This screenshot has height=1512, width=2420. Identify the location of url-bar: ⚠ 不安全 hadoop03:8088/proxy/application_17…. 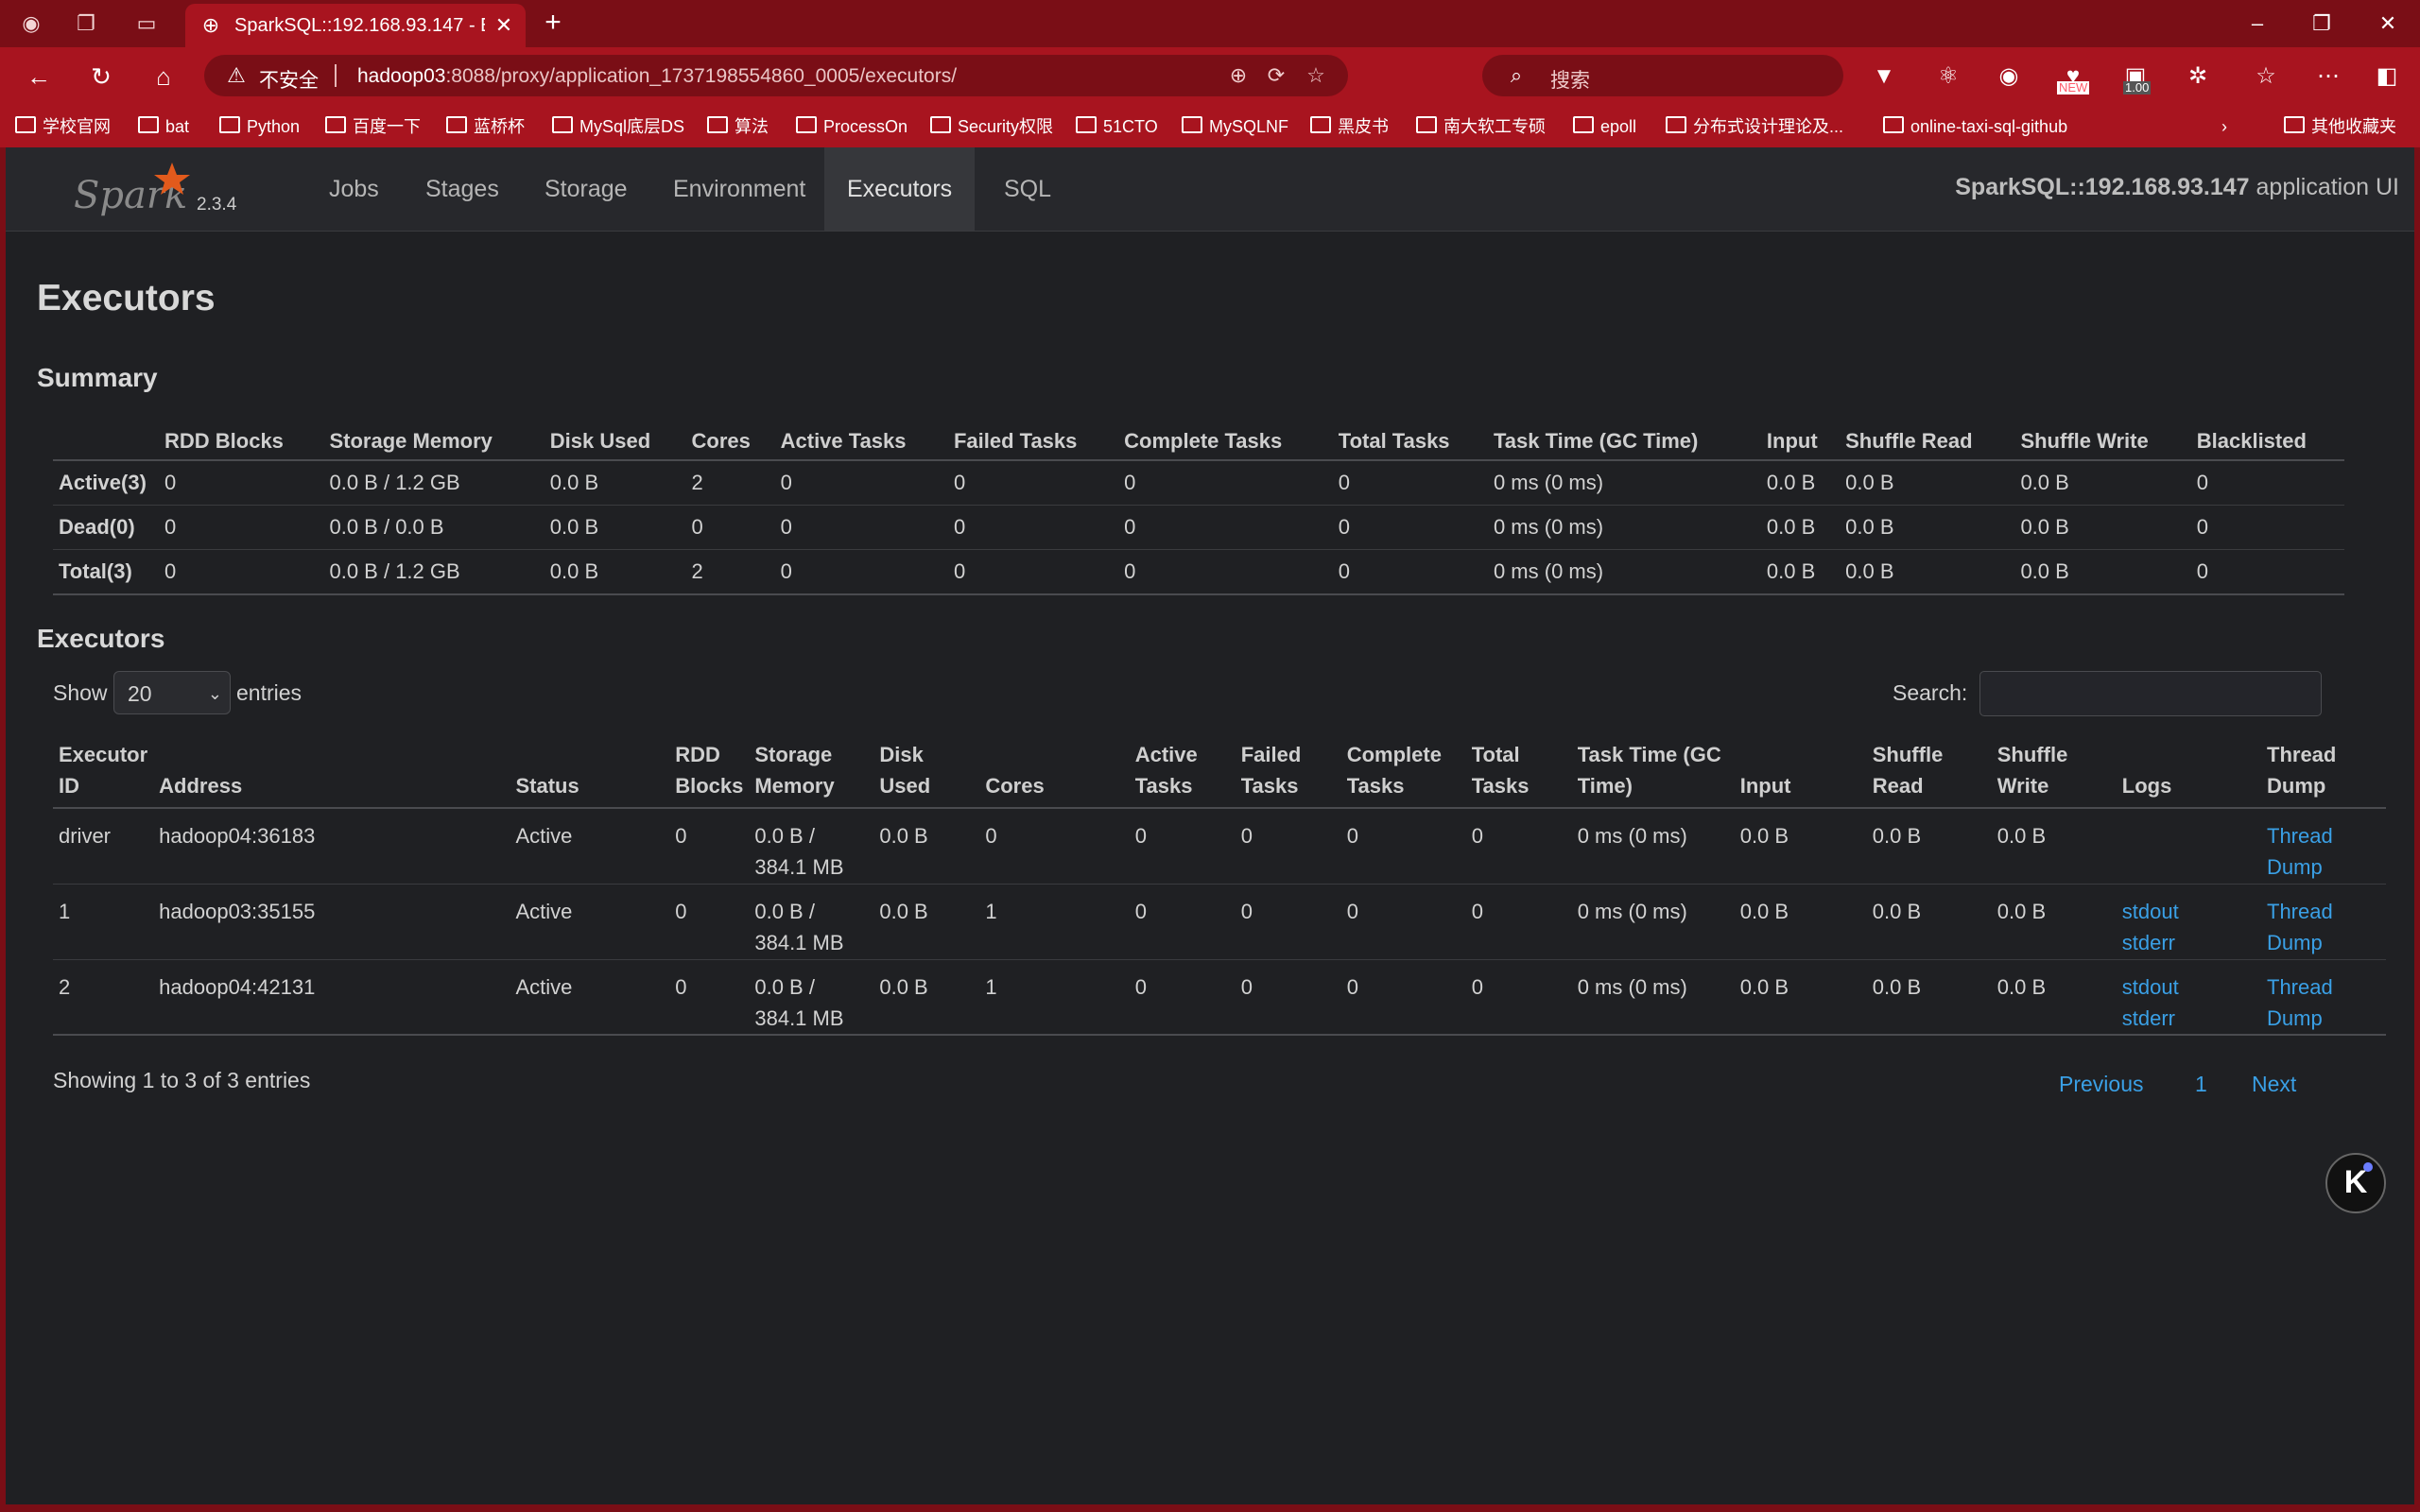
(776, 75).